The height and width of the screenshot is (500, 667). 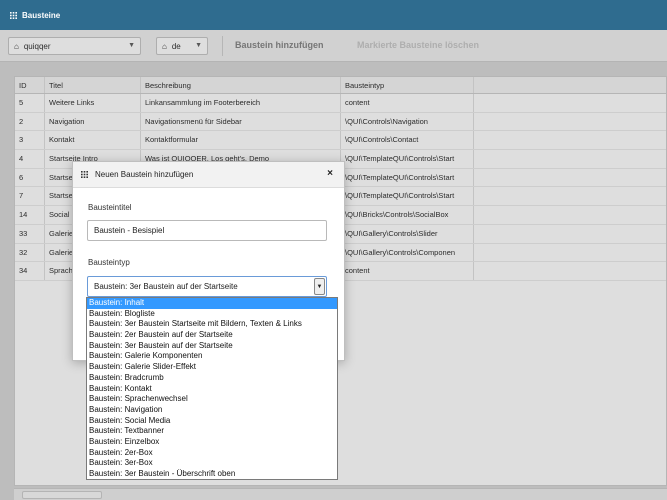 I want to click on dropdown-option: Baustein: Kontakt, so click(x=212, y=389).